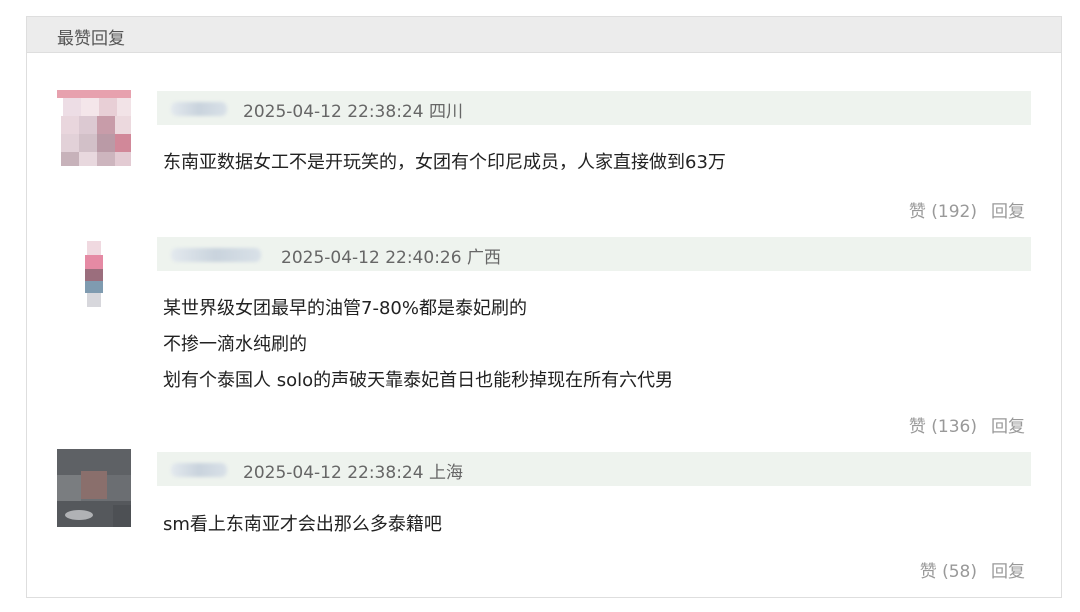  Describe the element at coordinates (418, 380) in the screenshot. I see `comment-line: 划有个泰国人 solo的声破天靠泰妃首日也能秒掉现在所有六代男` at that location.